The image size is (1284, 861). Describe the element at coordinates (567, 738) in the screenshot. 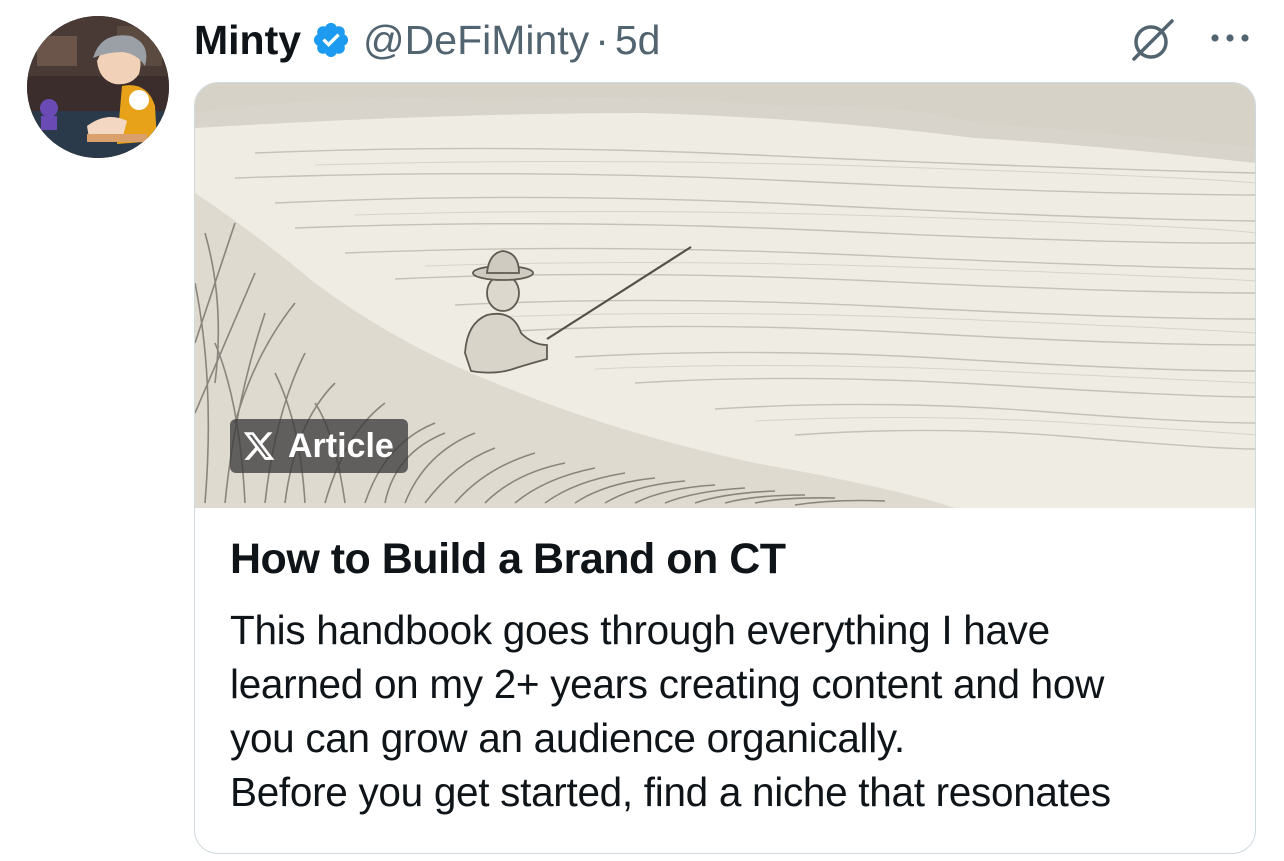

I see `article-description-line: you can grow an audience organically.` at that location.